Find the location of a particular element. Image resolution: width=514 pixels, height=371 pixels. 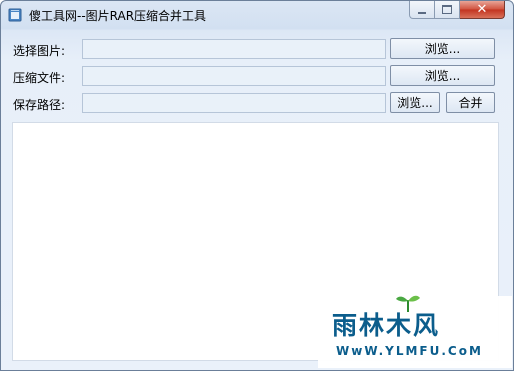

save-path-label: 保存路径: is located at coordinates (39, 105).